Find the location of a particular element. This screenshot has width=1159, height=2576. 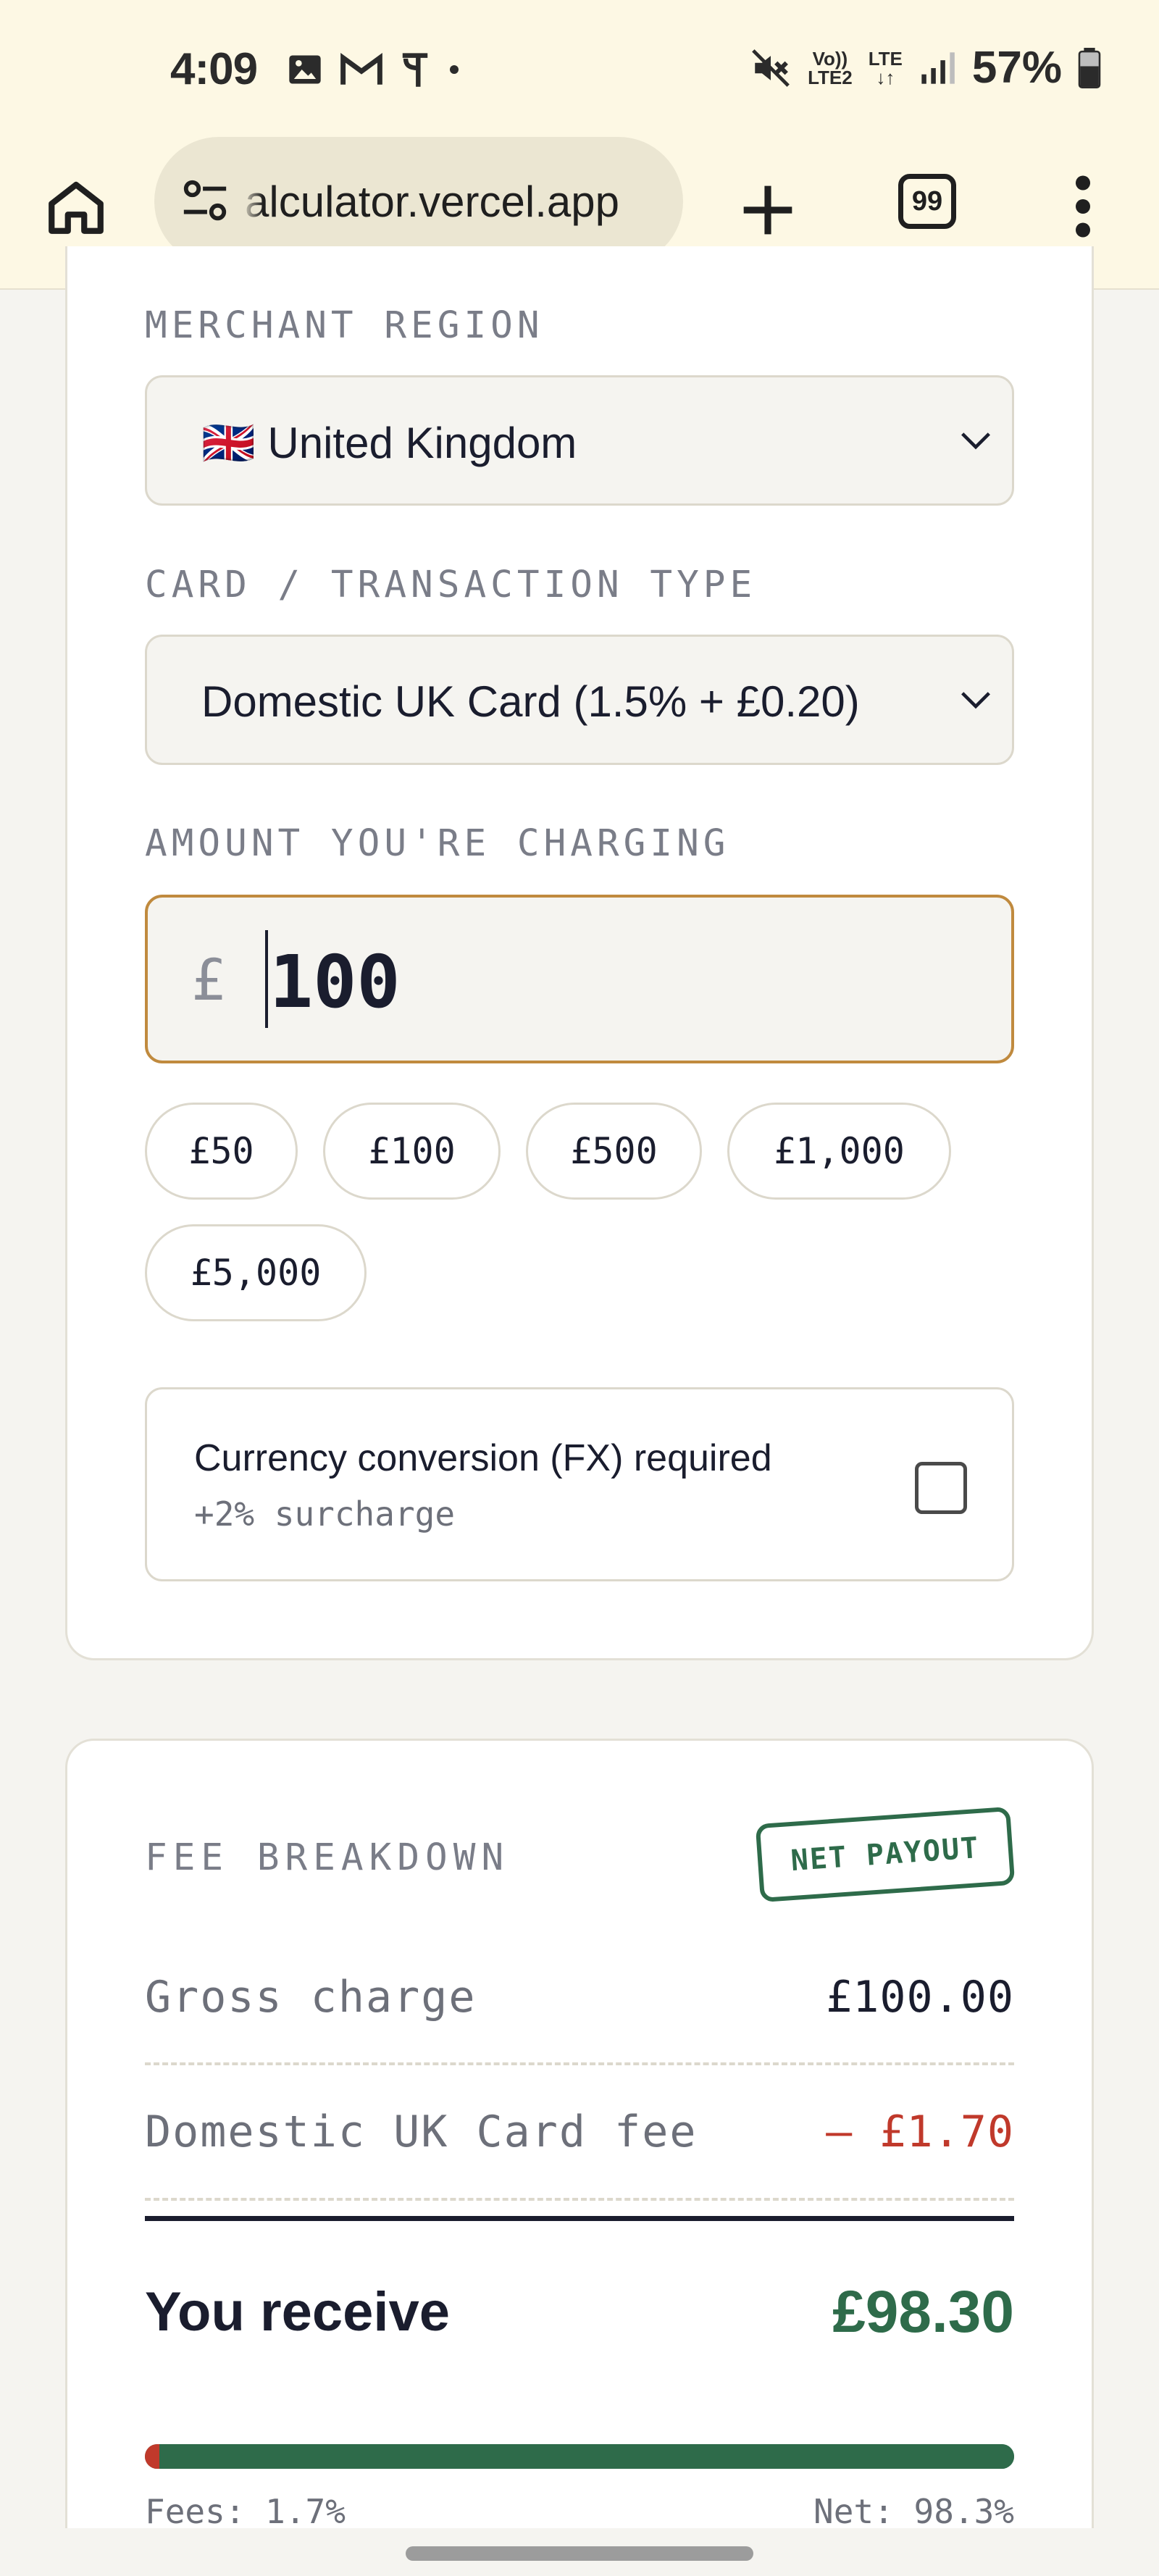

preset-chip-50: £50 is located at coordinates (221, 1151).